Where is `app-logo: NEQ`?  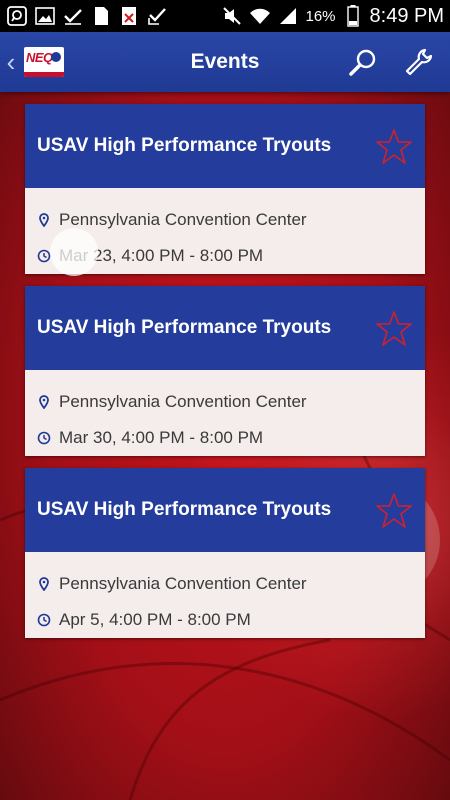
app-logo: NEQ is located at coordinates (44, 62).